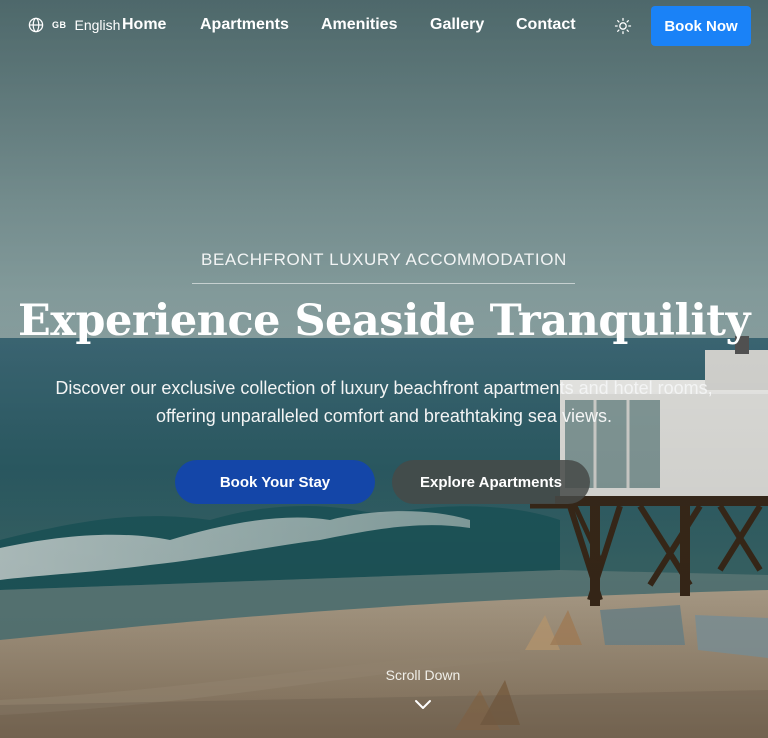 The image size is (768, 738). Describe the element at coordinates (275, 482) in the screenshot. I see `book-your-stay-button: Book Your Stay` at that location.